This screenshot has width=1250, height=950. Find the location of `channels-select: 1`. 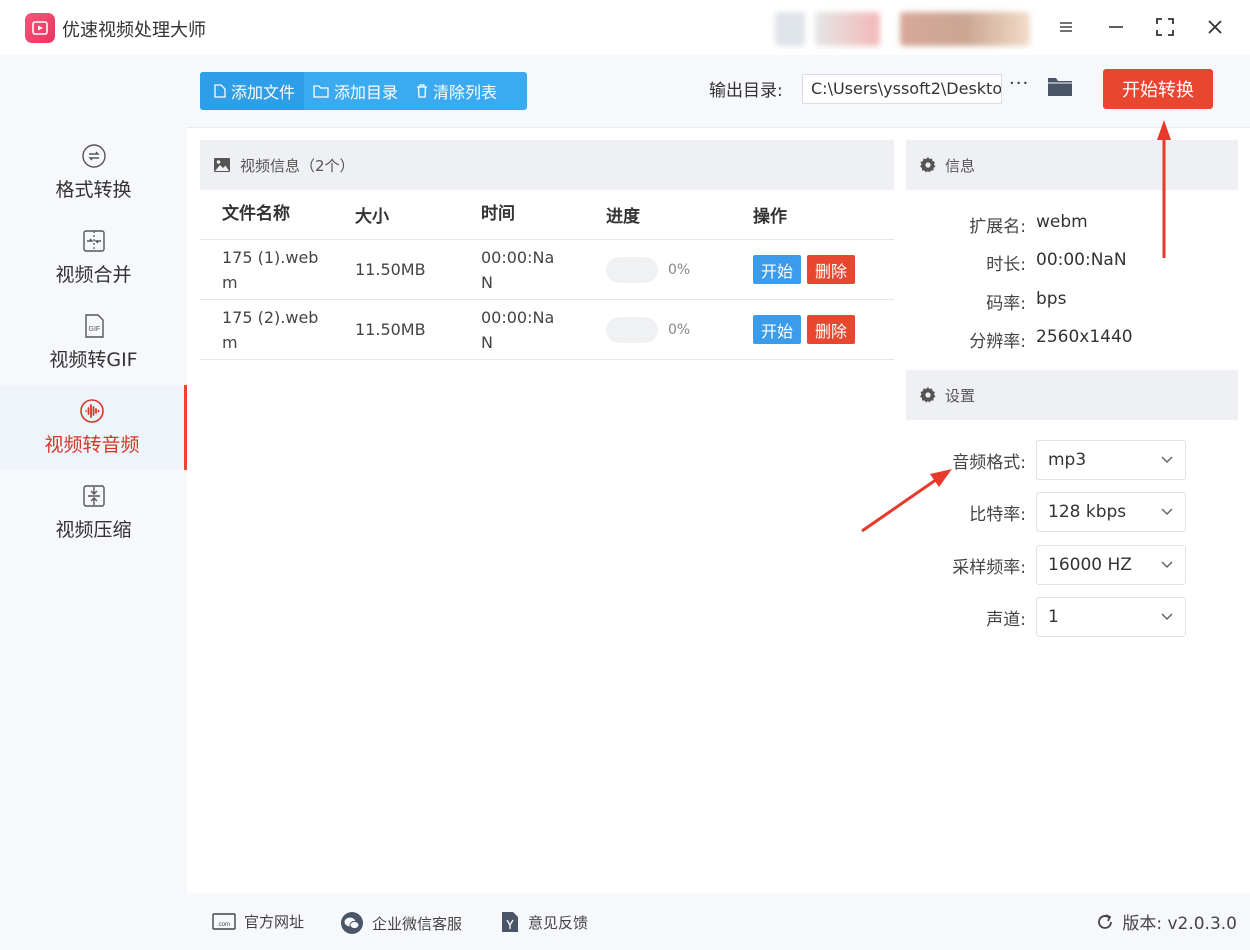

channels-select: 1 is located at coordinates (1111, 617).